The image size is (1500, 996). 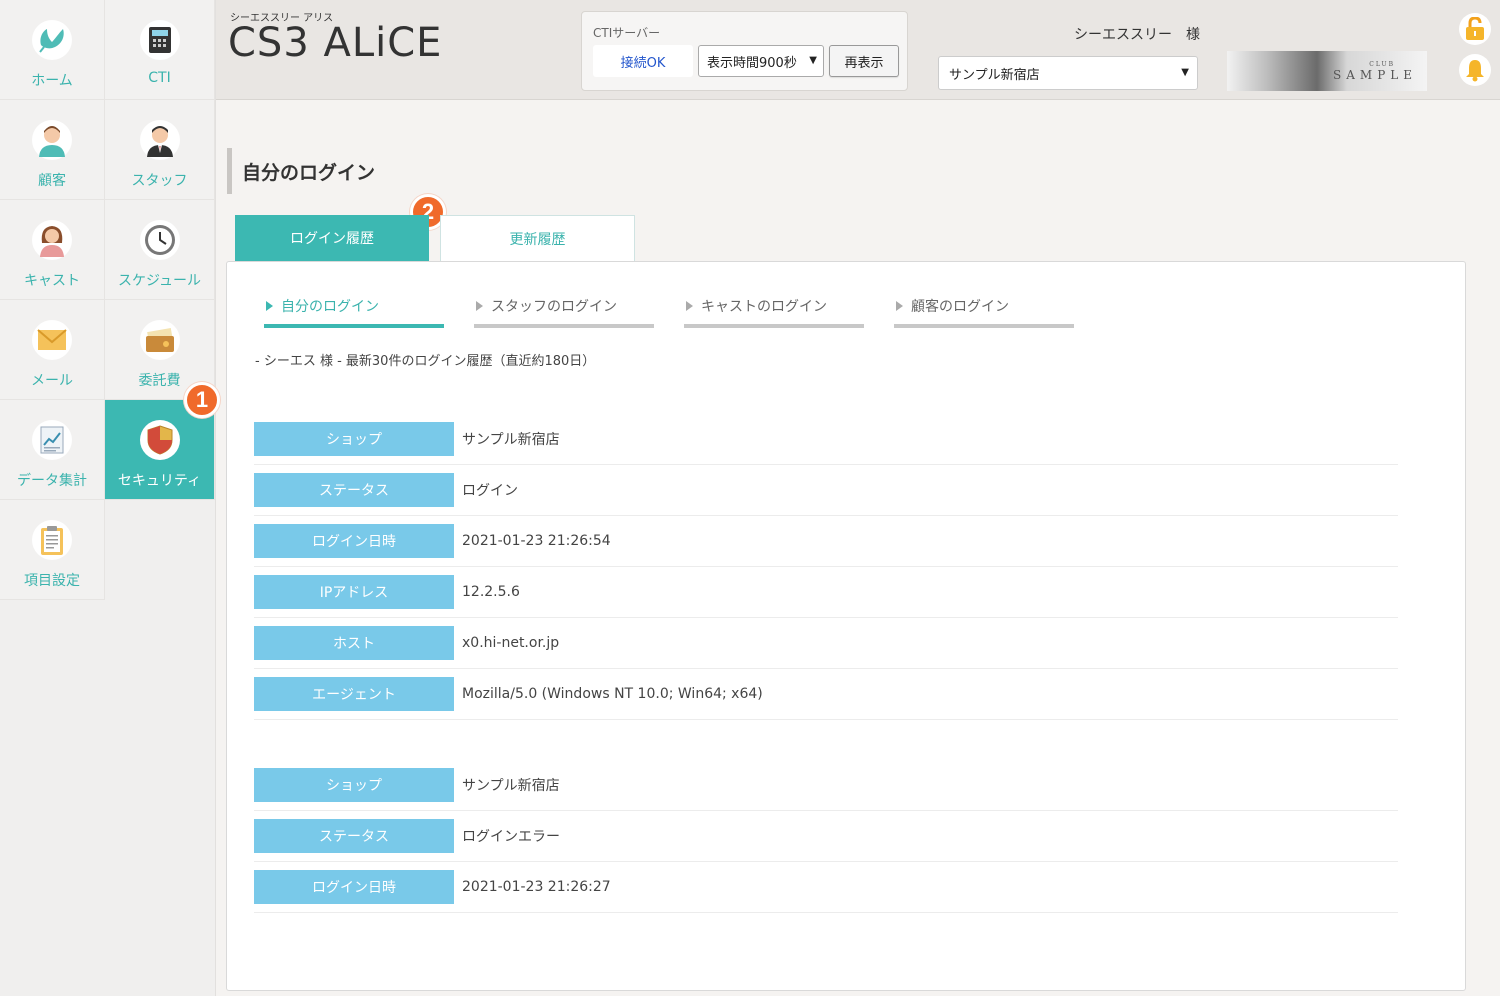 What do you see at coordinates (1375, 74) in the screenshot?
I see `club-logo-line2: SAMPLE` at bounding box center [1375, 74].